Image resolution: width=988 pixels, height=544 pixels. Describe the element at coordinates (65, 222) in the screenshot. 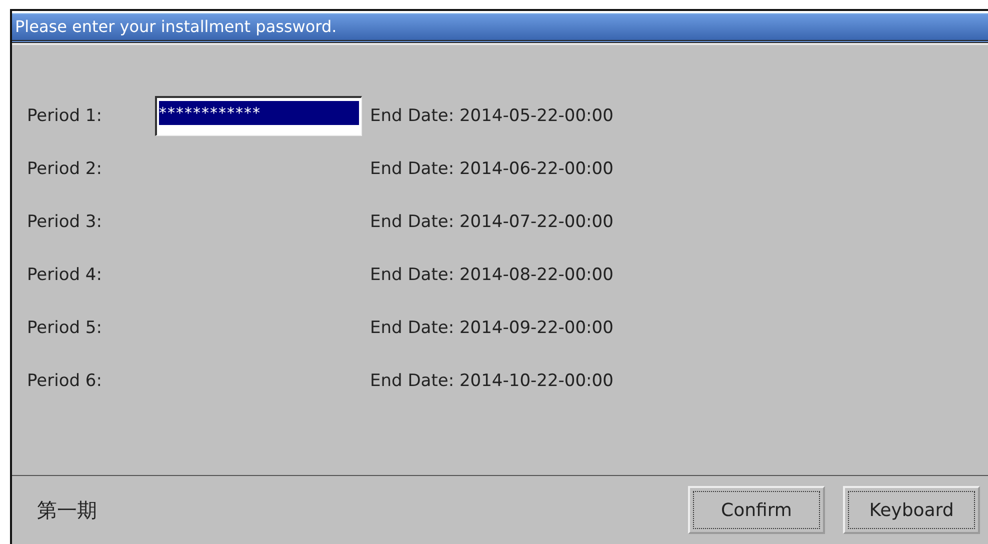

I see `period-label: Period 3:` at that location.